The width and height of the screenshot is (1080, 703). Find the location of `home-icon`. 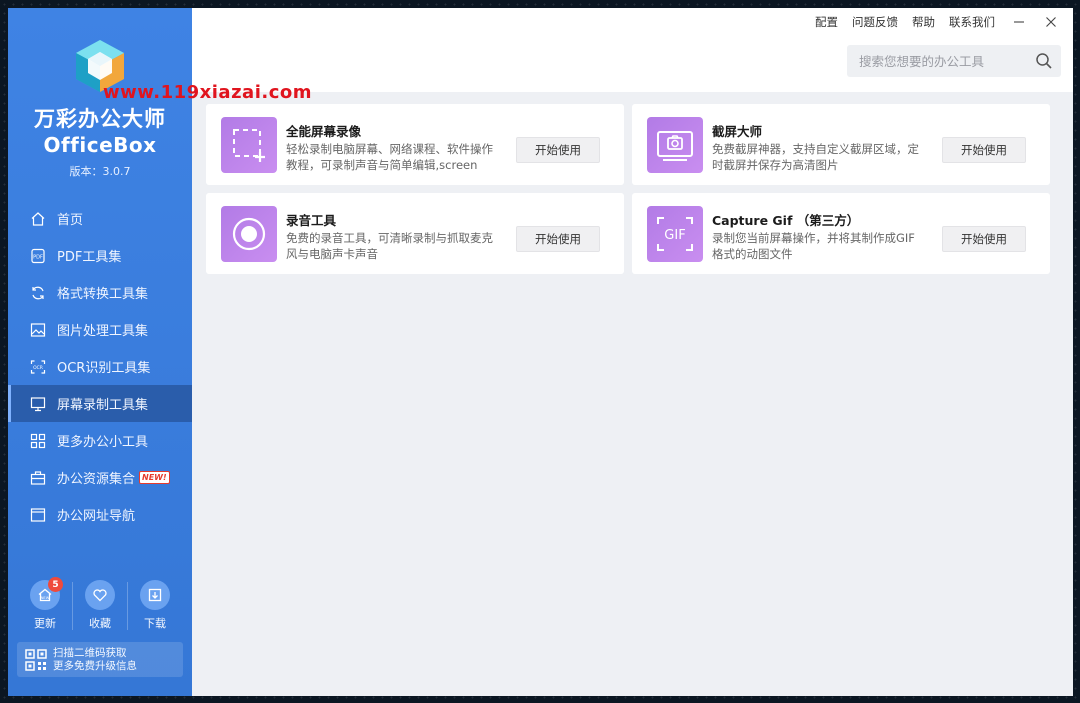

home-icon is located at coordinates (38, 219).